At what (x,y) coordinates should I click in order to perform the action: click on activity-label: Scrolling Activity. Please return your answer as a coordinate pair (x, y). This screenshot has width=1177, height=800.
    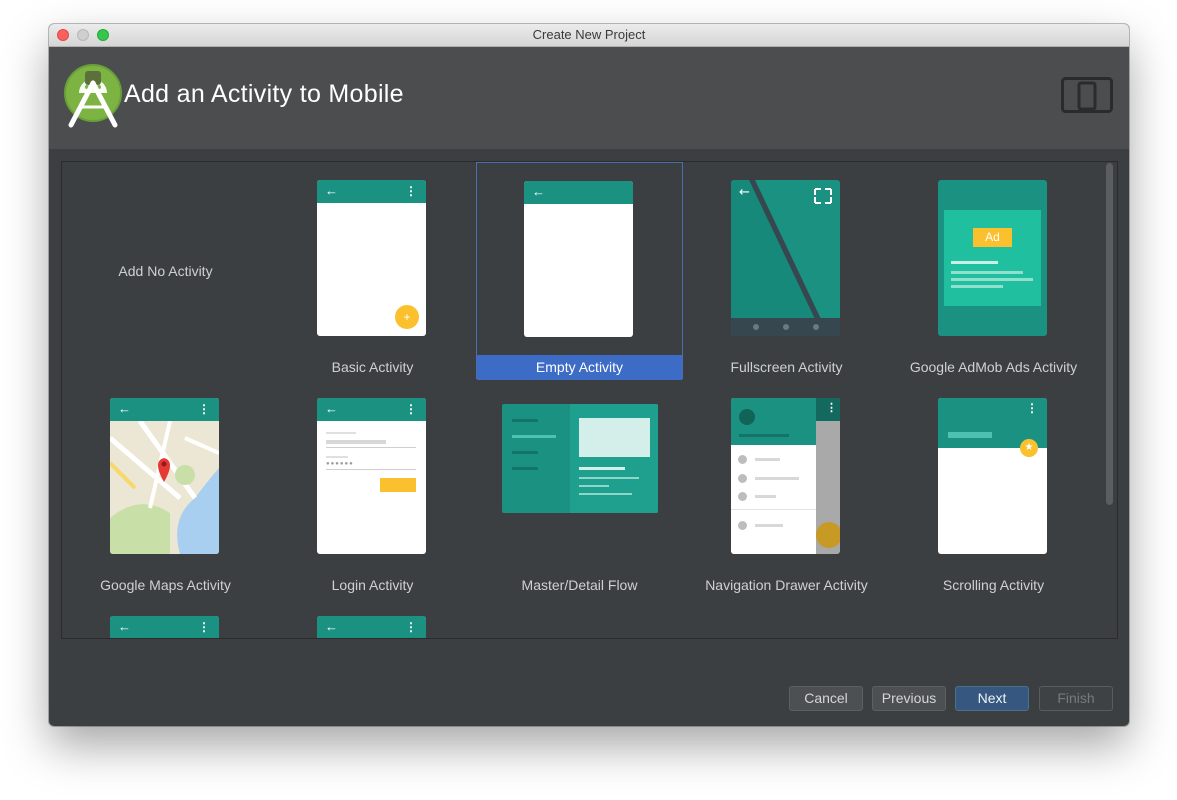
    Looking at the image, I should click on (993, 585).